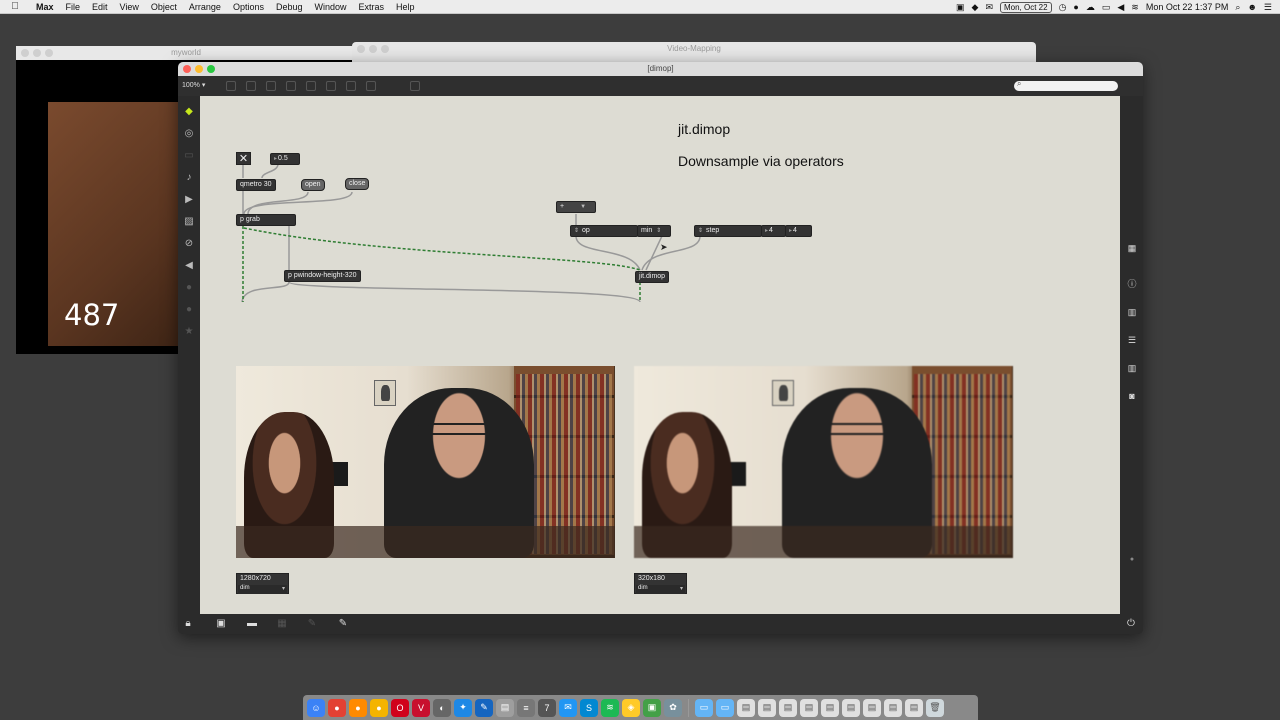 The image size is (1280, 720). Describe the element at coordinates (379, 707) in the screenshot. I see `chrome-canary-icon: ●` at that location.